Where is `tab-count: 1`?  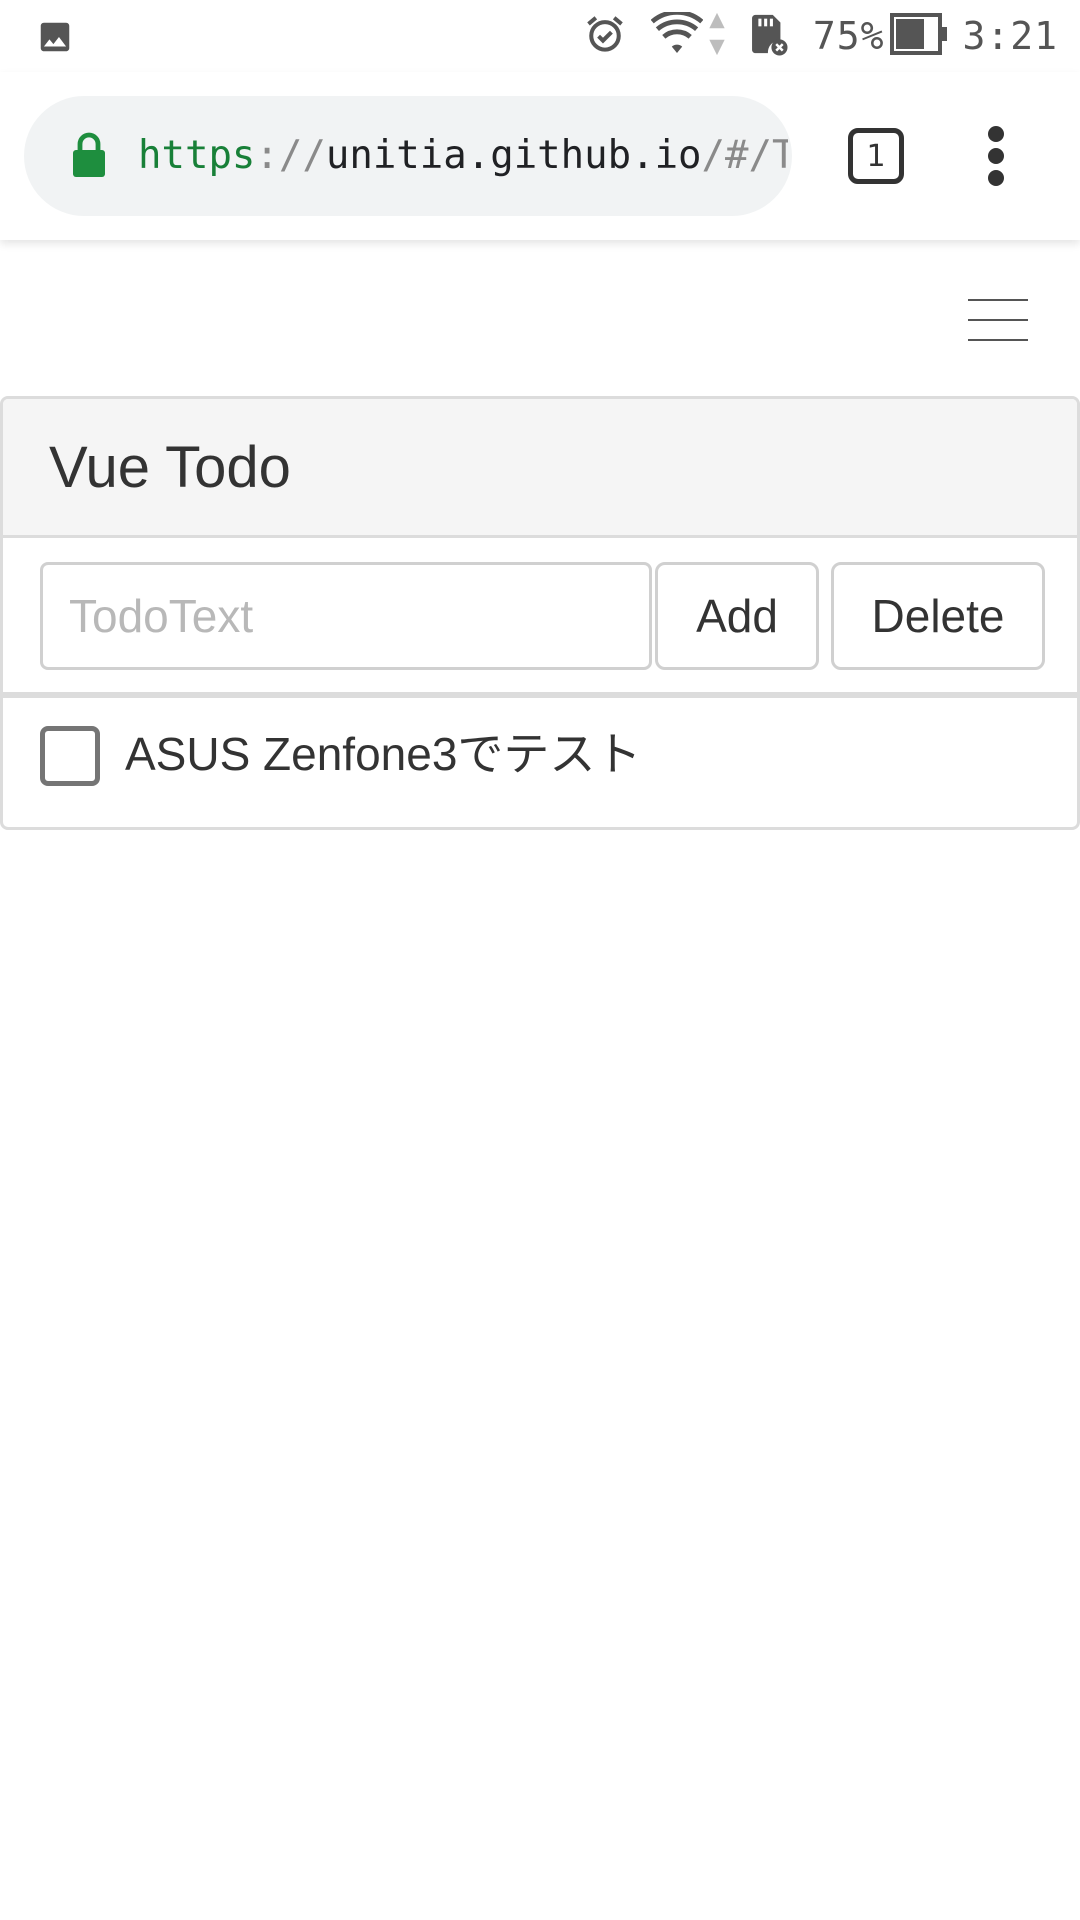 tab-count: 1 is located at coordinates (876, 156).